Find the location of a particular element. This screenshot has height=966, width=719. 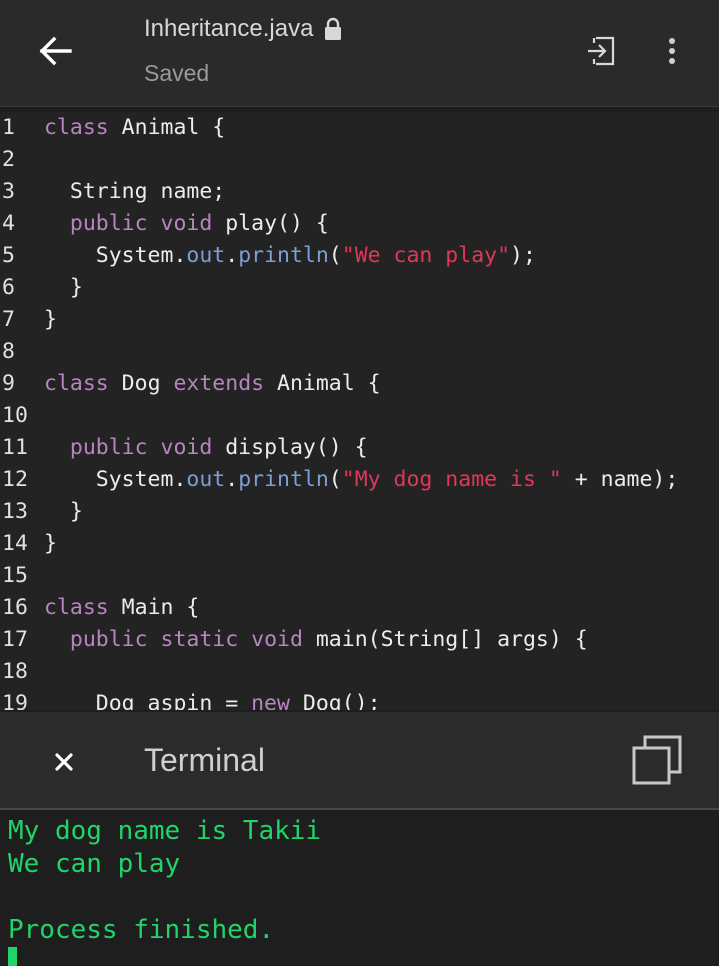

code-token: Dog(); is located at coordinates (335, 700).